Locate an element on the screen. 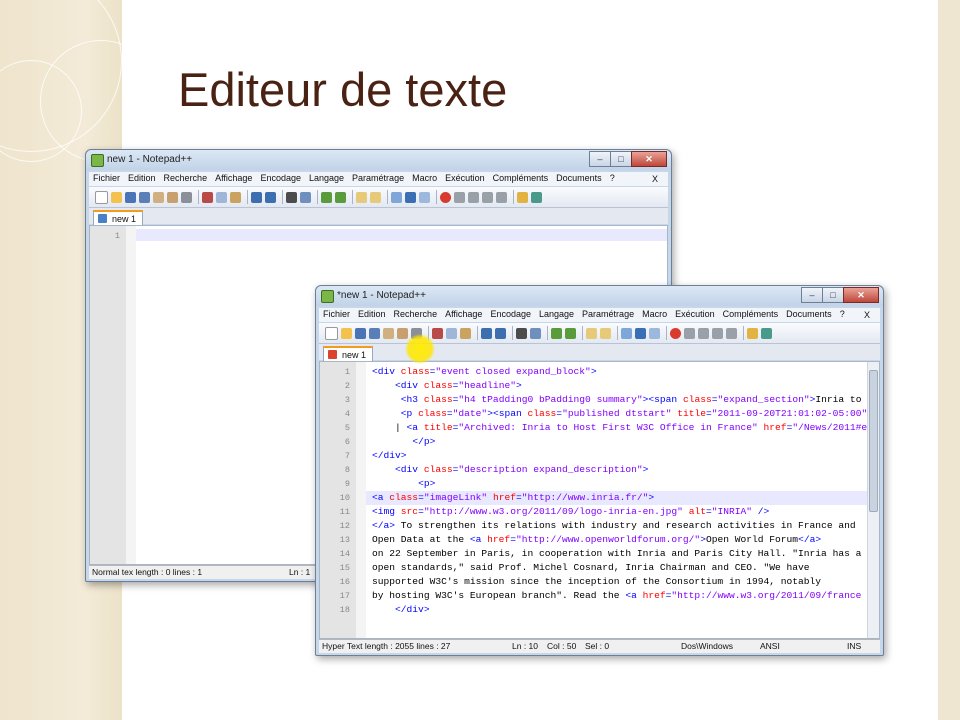  scrollbar-thumb is located at coordinates (873, 441).